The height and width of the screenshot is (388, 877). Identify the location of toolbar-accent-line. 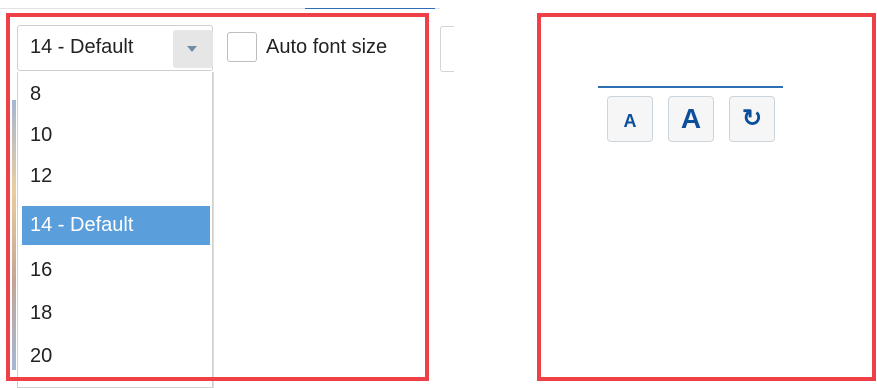
(370, 8).